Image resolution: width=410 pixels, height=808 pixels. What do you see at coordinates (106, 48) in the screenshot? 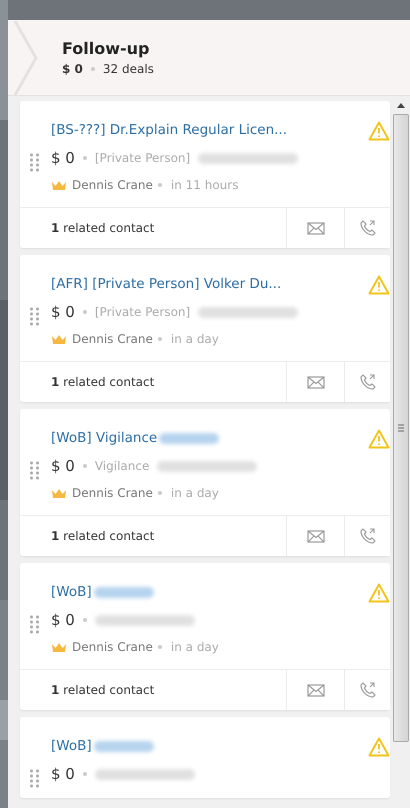
I see `stage-title: Follow-up` at bounding box center [106, 48].